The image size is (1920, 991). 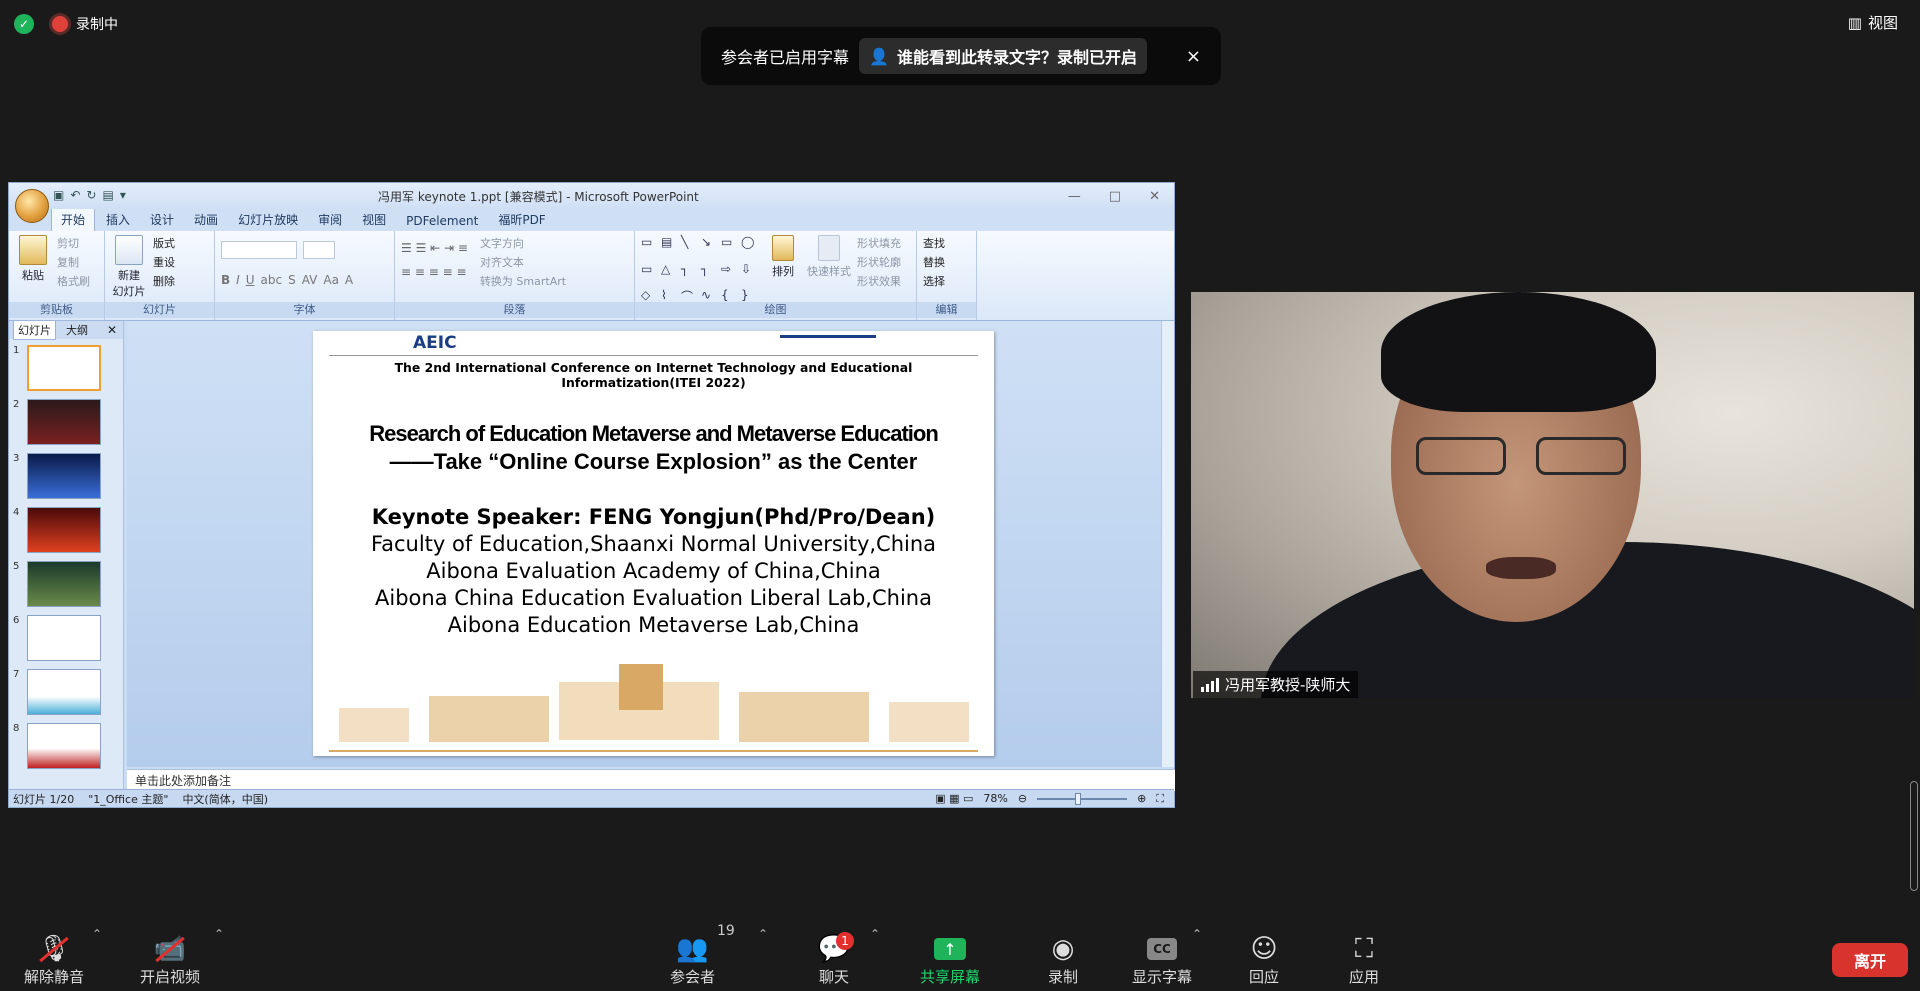 What do you see at coordinates (77, 330) in the screenshot?
I see `tab-outline: 大纲` at bounding box center [77, 330].